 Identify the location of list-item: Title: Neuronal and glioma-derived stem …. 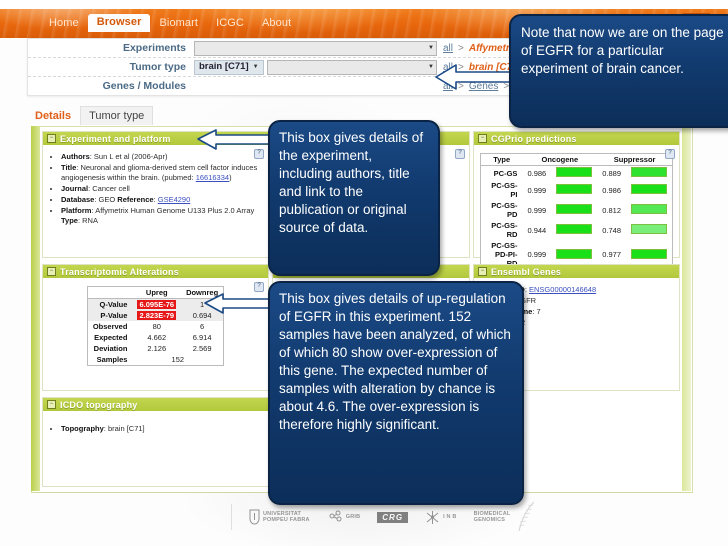
(161, 173).